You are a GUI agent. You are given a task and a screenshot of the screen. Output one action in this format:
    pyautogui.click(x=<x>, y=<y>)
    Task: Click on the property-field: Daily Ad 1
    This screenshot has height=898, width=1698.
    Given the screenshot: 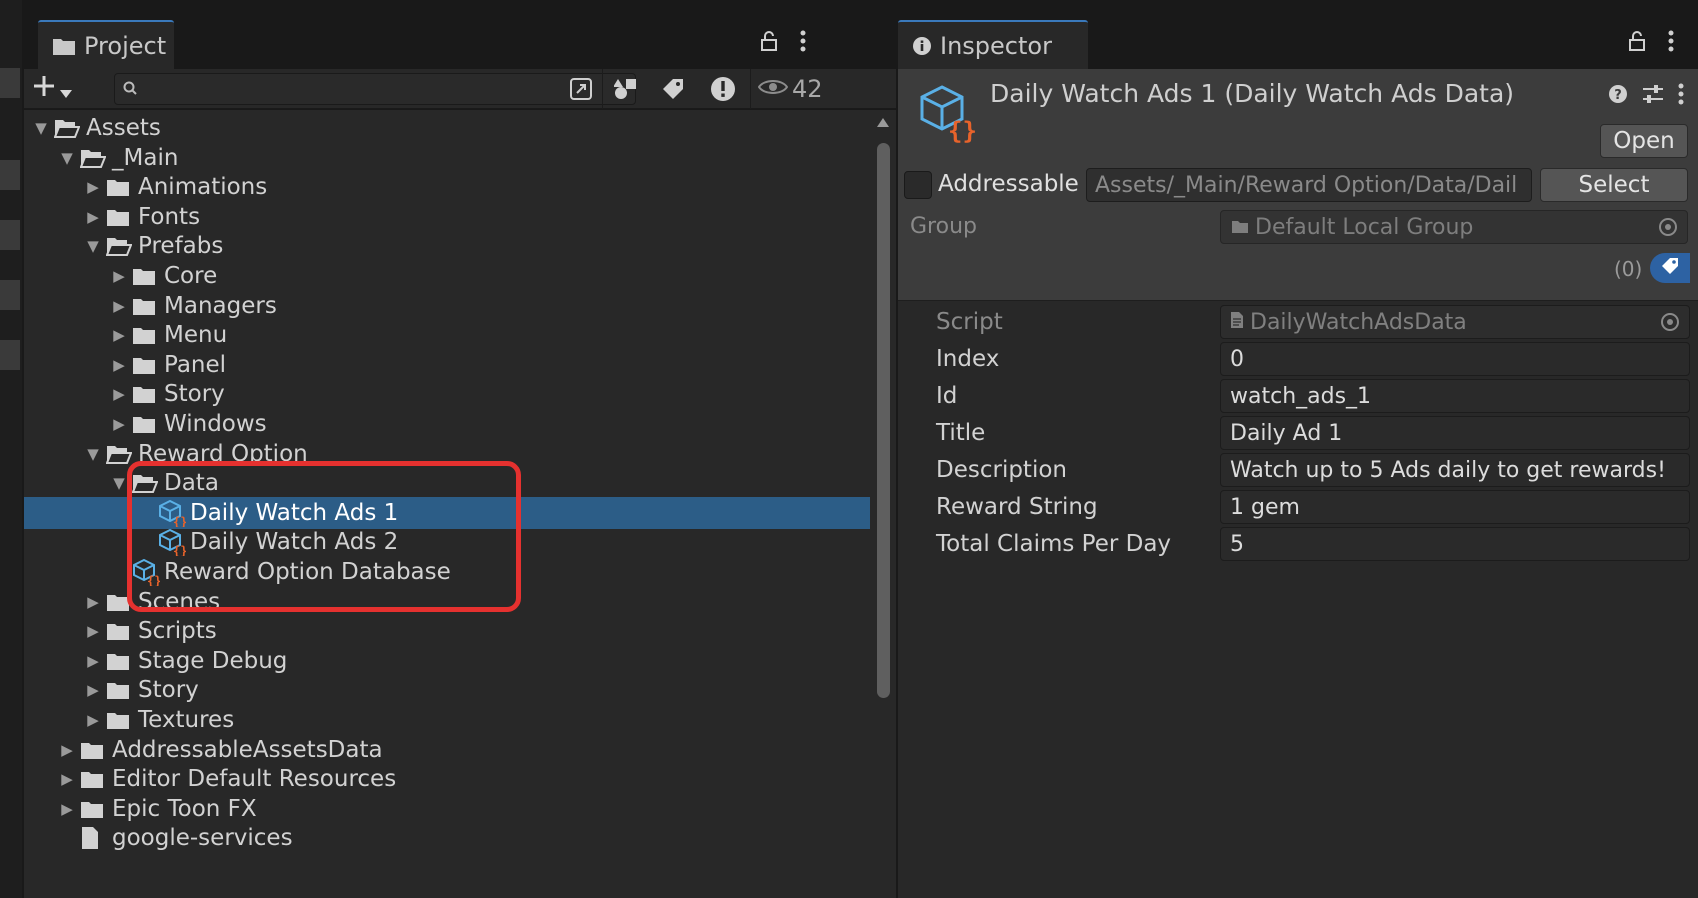 What is the action you would take?
    pyautogui.click(x=1455, y=433)
    